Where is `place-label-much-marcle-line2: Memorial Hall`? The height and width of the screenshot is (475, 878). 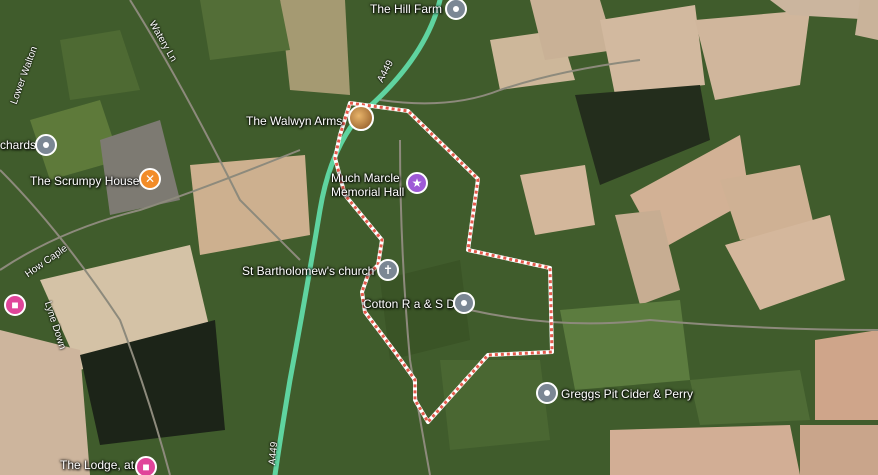 place-label-much-marcle-line2: Memorial Hall is located at coordinates (367, 192).